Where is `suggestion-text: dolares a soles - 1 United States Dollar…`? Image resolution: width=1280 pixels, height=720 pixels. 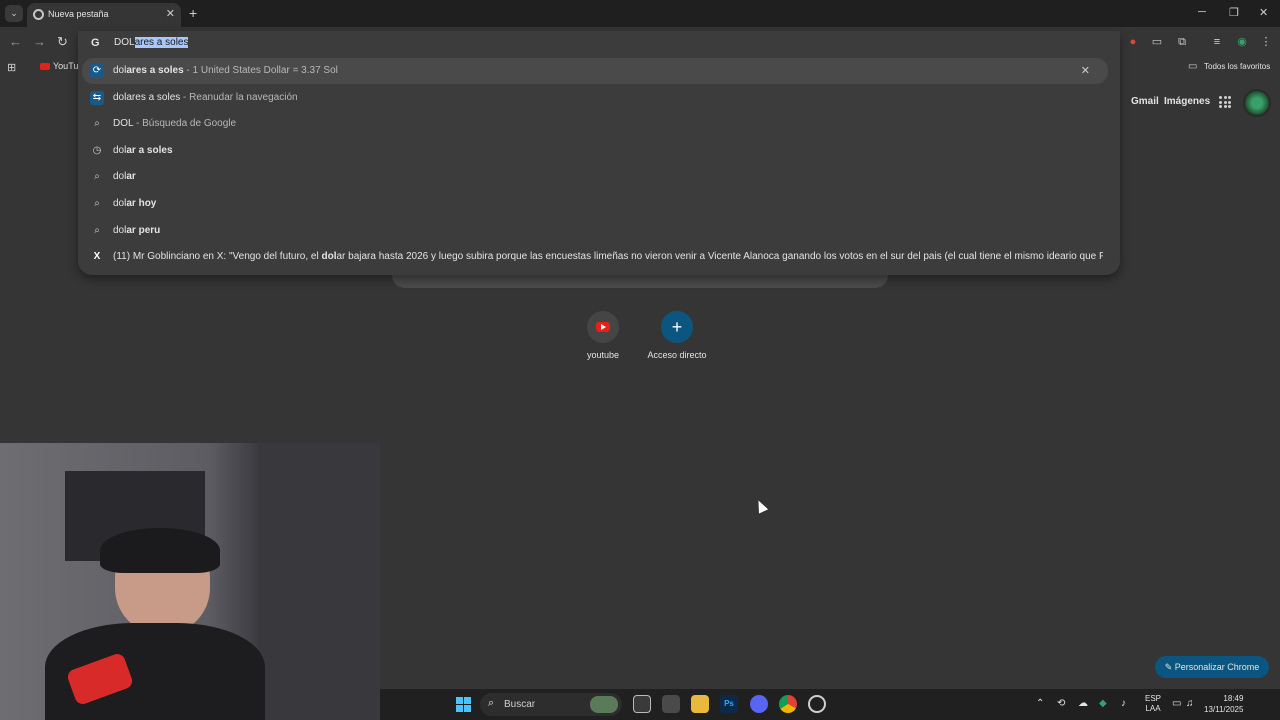
suggestion-text: dolares a soles - 1 United States Dollar… is located at coordinates (225, 70).